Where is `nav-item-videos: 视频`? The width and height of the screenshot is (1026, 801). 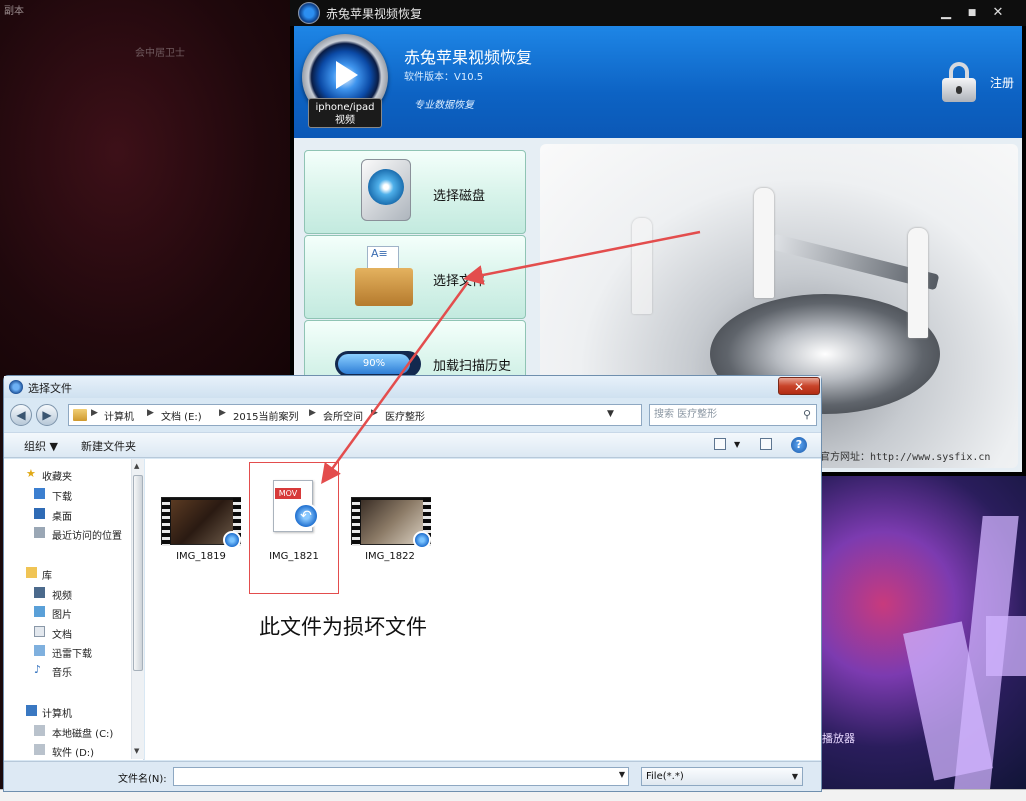
nav-item-videos: 视频 is located at coordinates (62, 594).